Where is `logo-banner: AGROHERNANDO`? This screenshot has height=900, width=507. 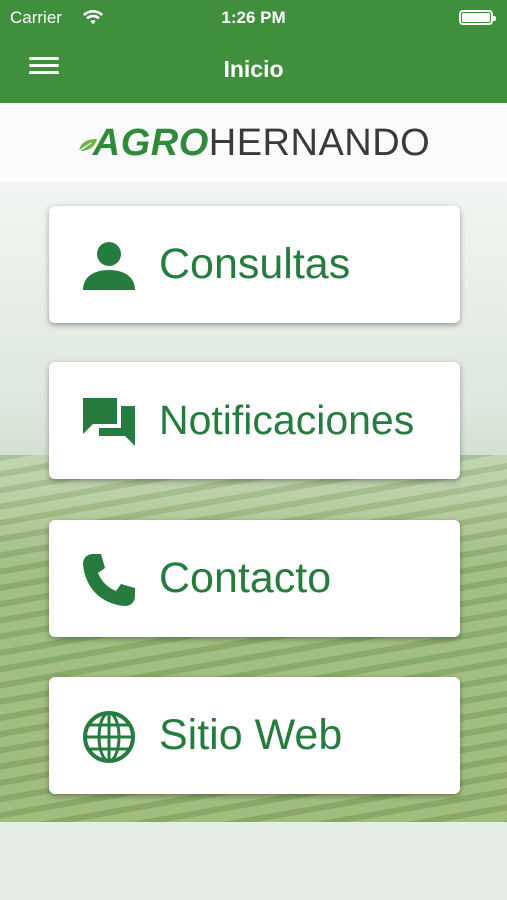
logo-banner: AGROHERNANDO is located at coordinates (253, 142).